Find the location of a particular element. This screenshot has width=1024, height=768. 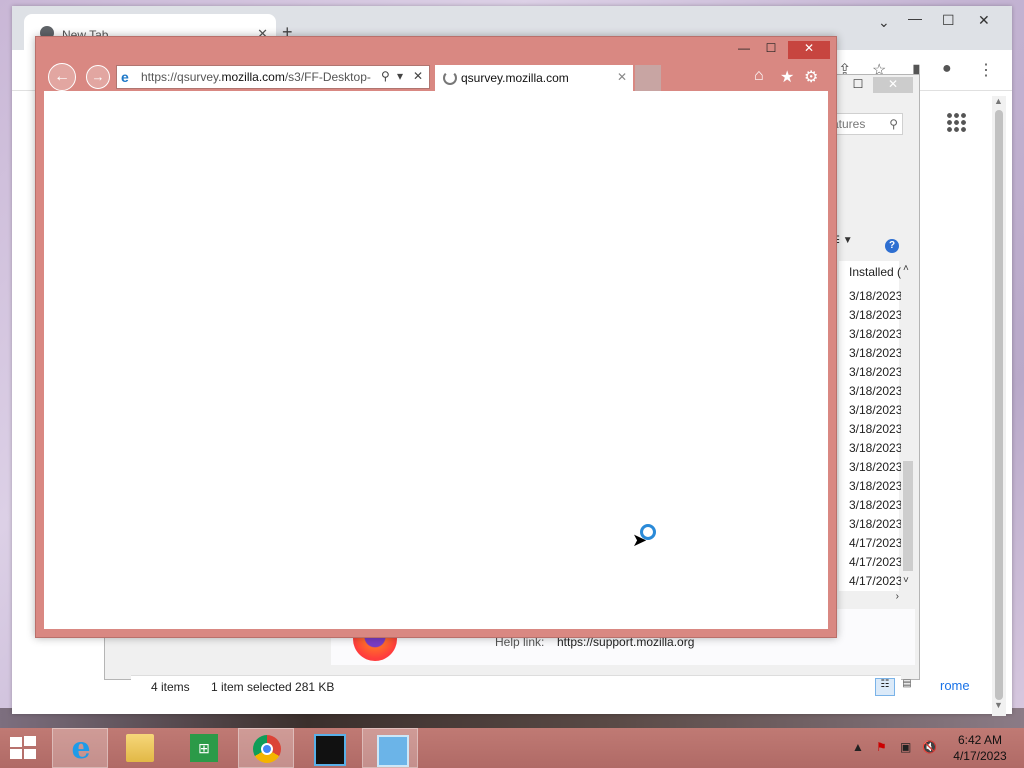

chrome-tab-search-button: ⌄ is located at coordinates (884, 22).